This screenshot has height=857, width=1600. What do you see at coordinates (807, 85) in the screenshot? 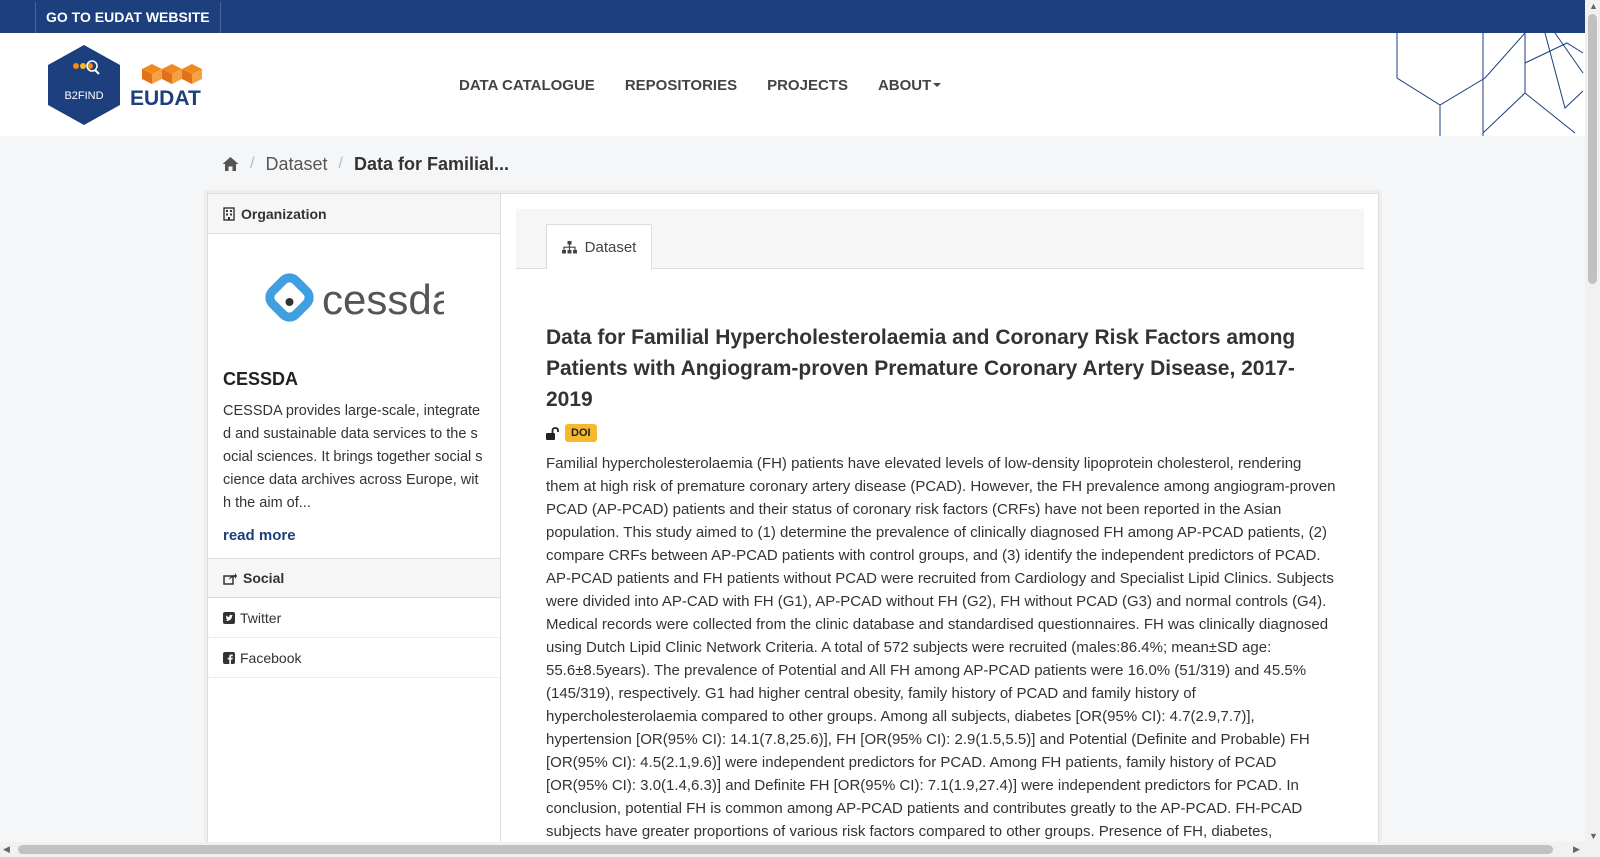
I see `nav-projects: PROJECTS` at bounding box center [807, 85].